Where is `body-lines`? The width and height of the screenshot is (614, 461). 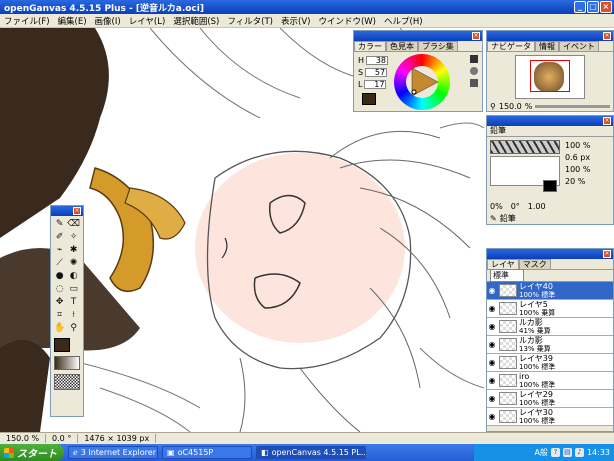 body-lines is located at coordinates (271, 389).